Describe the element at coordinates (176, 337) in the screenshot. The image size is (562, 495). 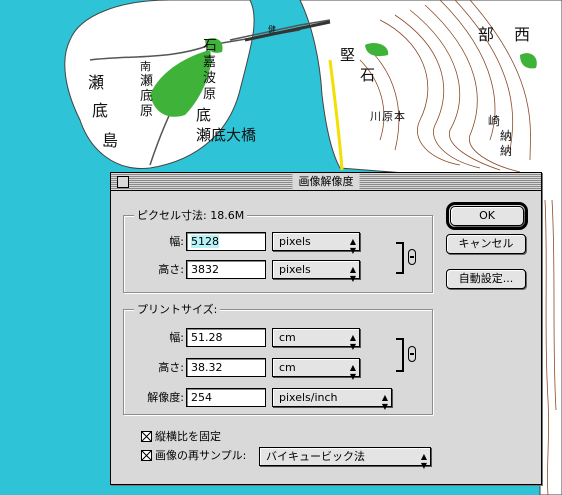
I see `print-width-label: 幅:` at that location.